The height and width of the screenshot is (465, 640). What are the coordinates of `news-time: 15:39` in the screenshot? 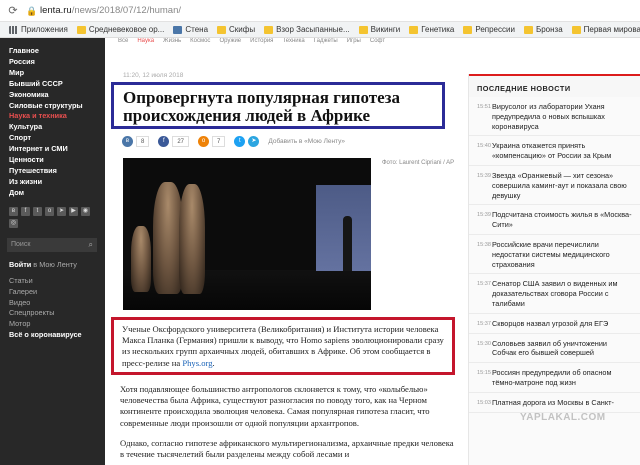 It's located at (484, 215).